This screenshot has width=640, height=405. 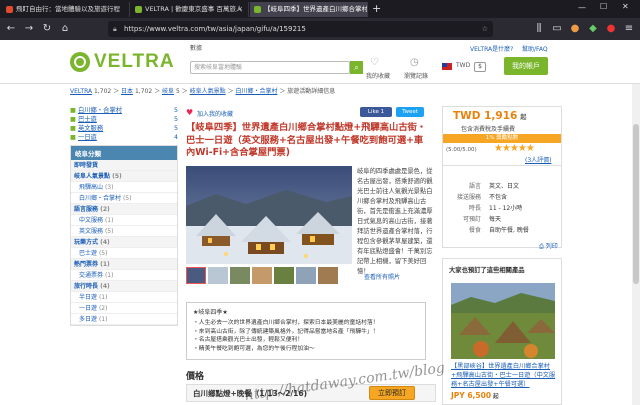 I want to click on rating-stars-icon: ★★★★★, so click(x=514, y=148).